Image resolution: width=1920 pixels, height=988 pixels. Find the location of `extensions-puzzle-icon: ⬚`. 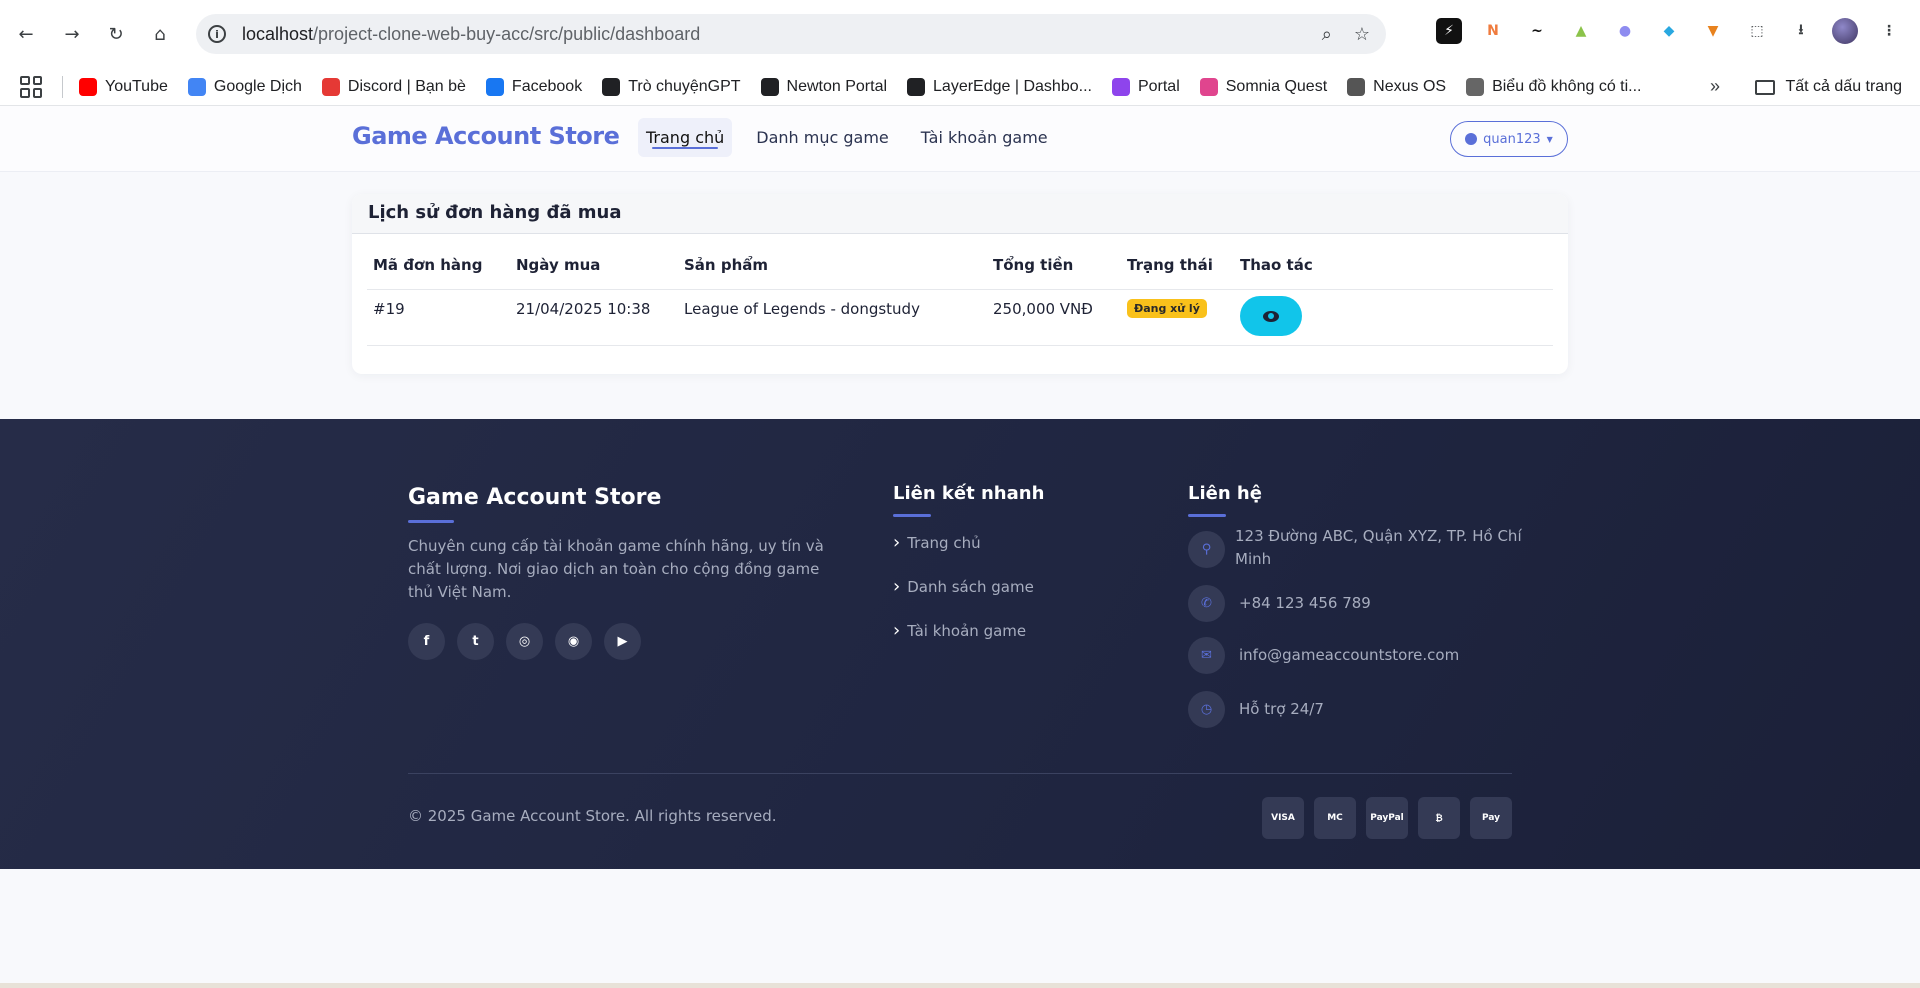

extensions-puzzle-icon: ⬚ is located at coordinates (1757, 31).